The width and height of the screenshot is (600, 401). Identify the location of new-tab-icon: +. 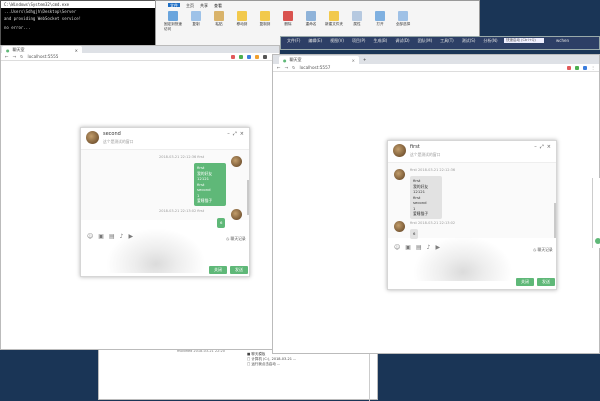
(364, 59).